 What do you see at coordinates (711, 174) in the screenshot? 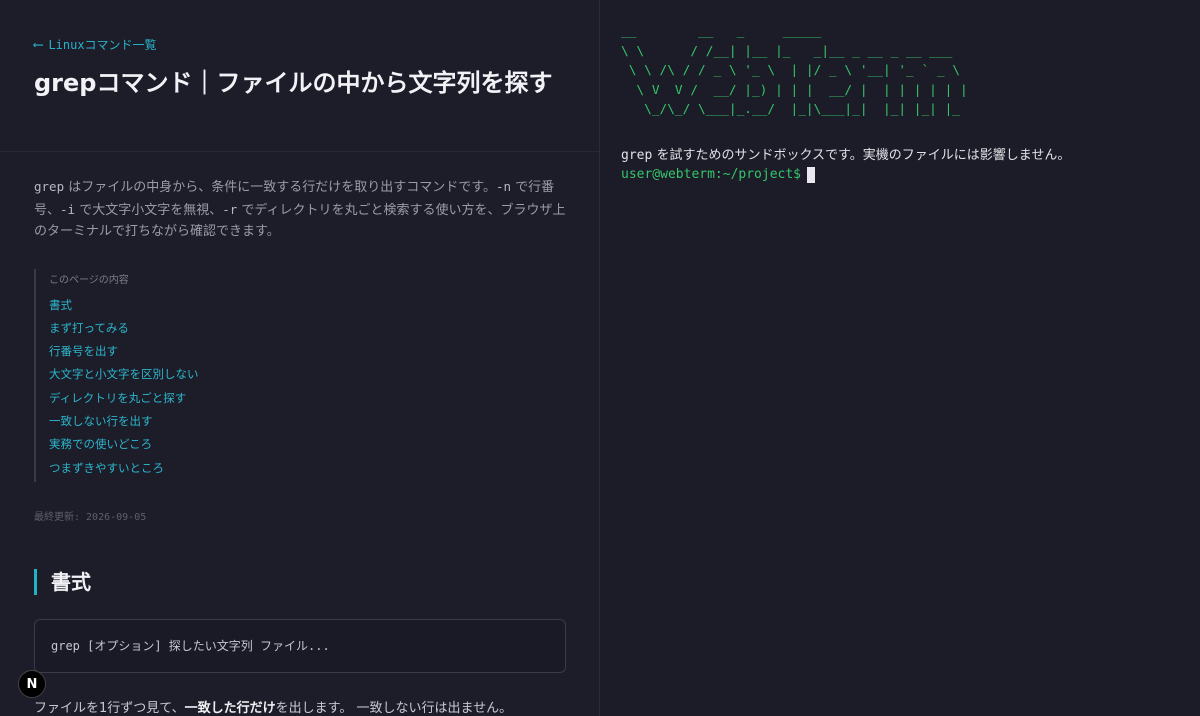
I see `terminal-prompt: user@webterm:~/project$` at bounding box center [711, 174].